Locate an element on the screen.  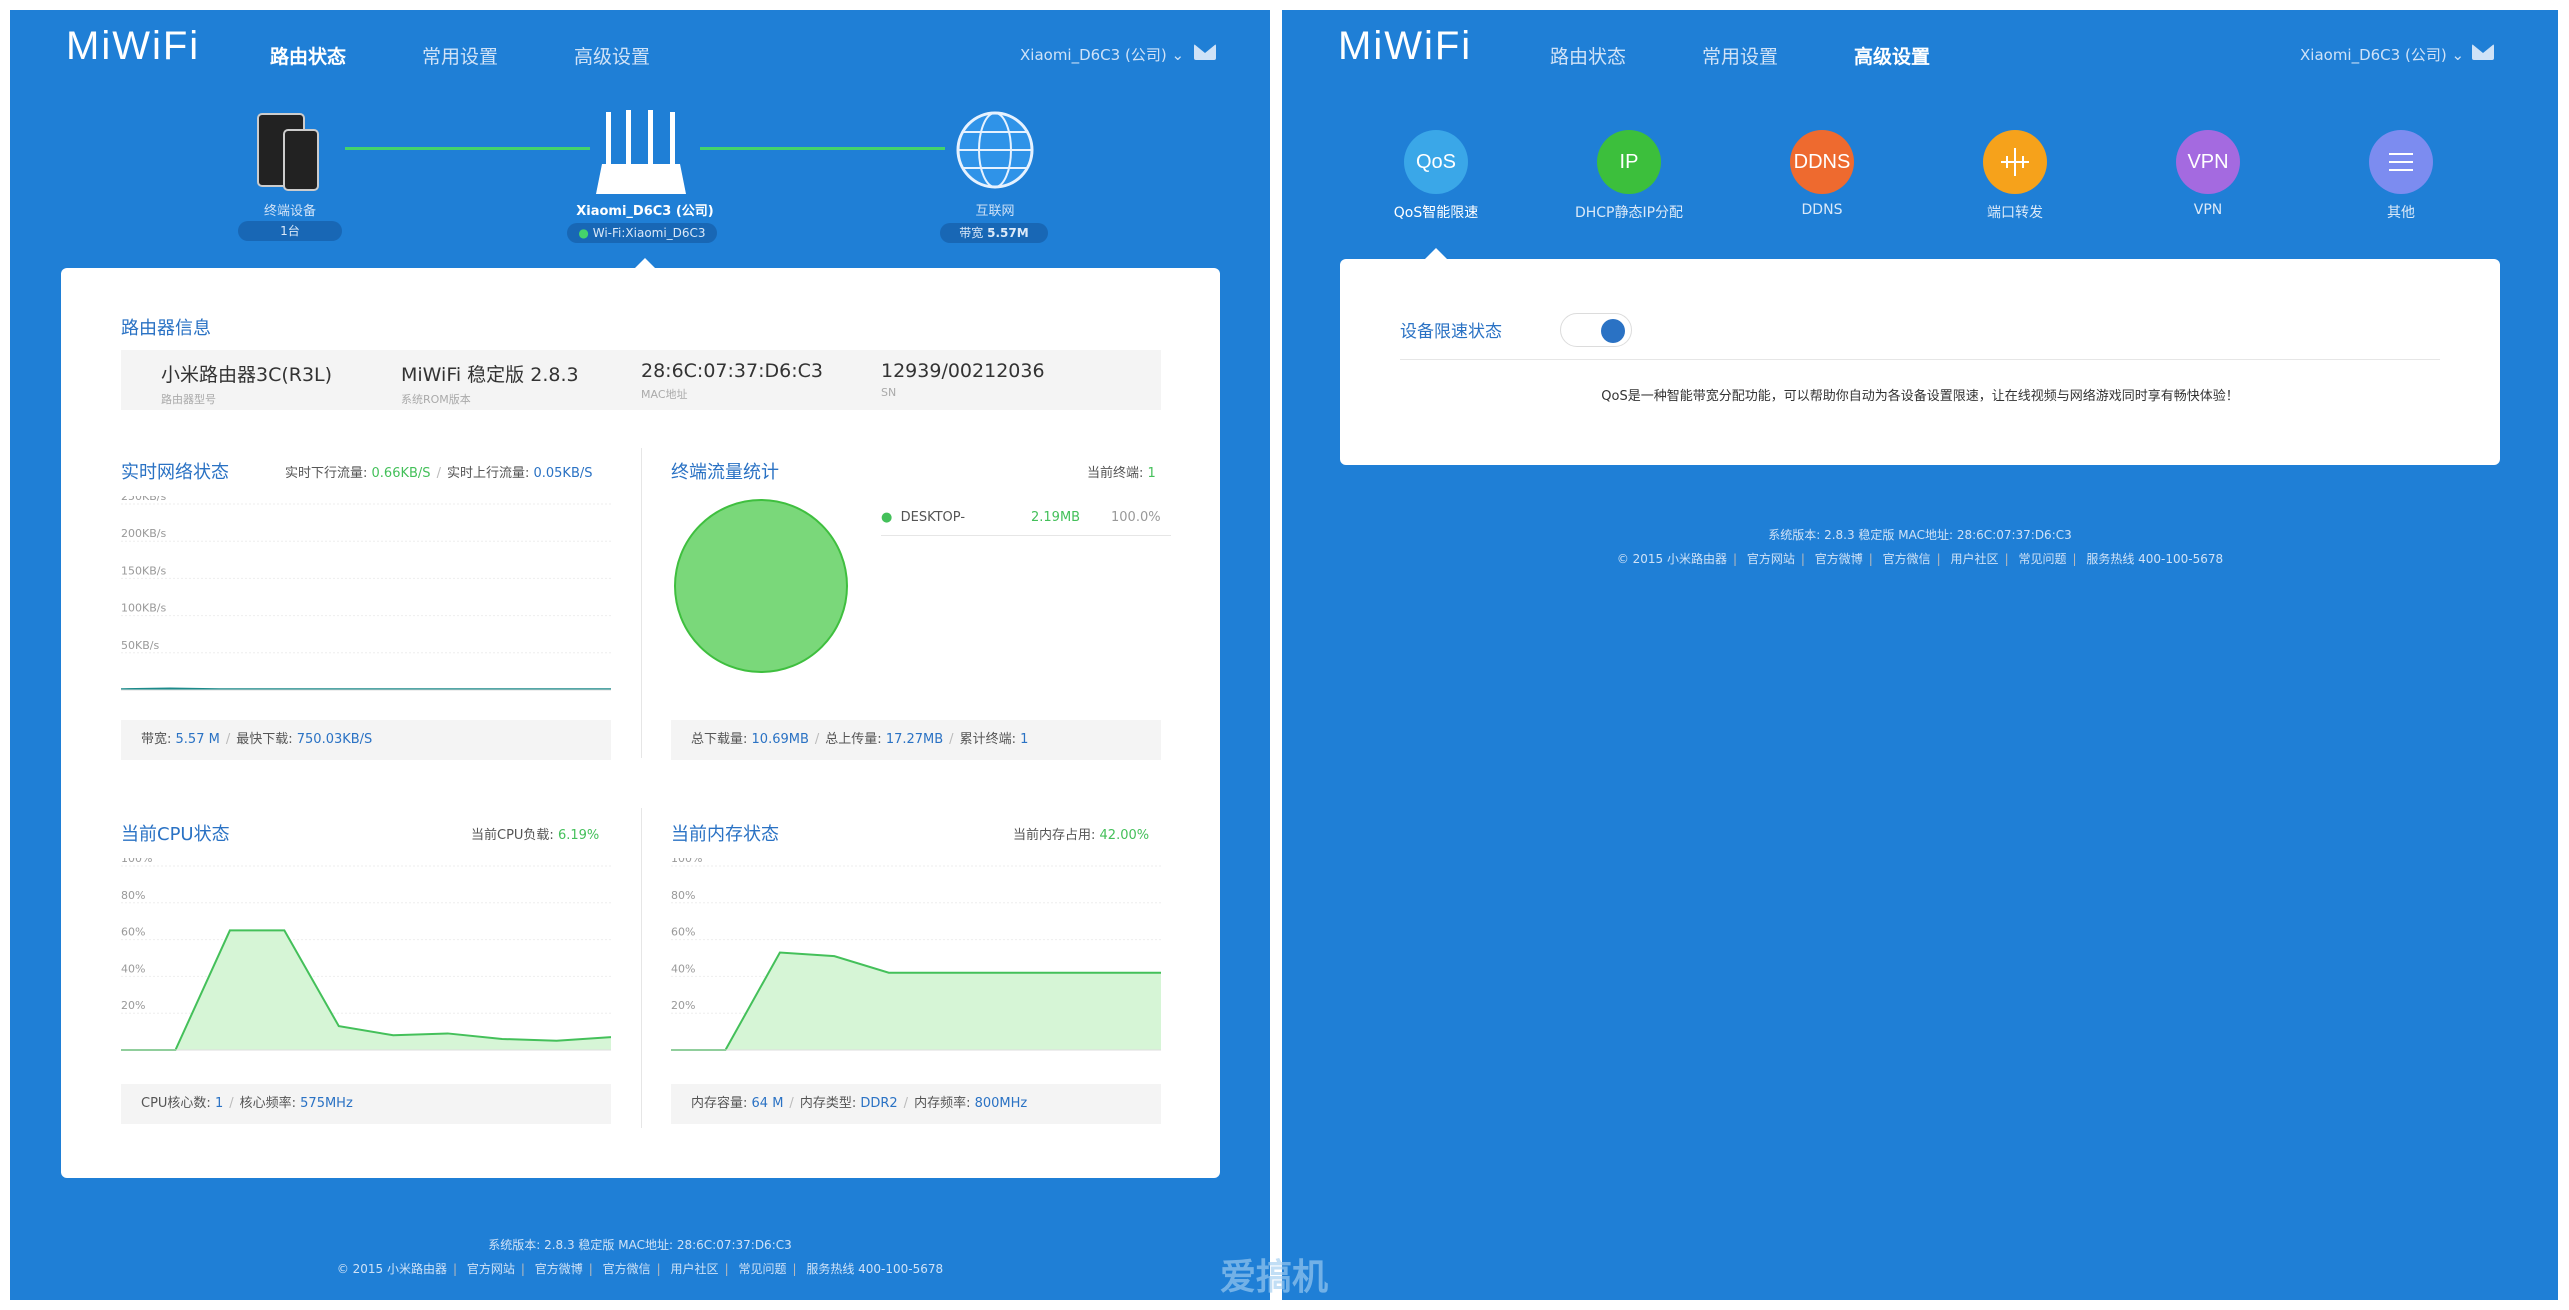
memory-stats-bar: 内存容量: 64 M / 内存类型: DDR2/内存频率: 800MHz is located at coordinates (916, 1104).